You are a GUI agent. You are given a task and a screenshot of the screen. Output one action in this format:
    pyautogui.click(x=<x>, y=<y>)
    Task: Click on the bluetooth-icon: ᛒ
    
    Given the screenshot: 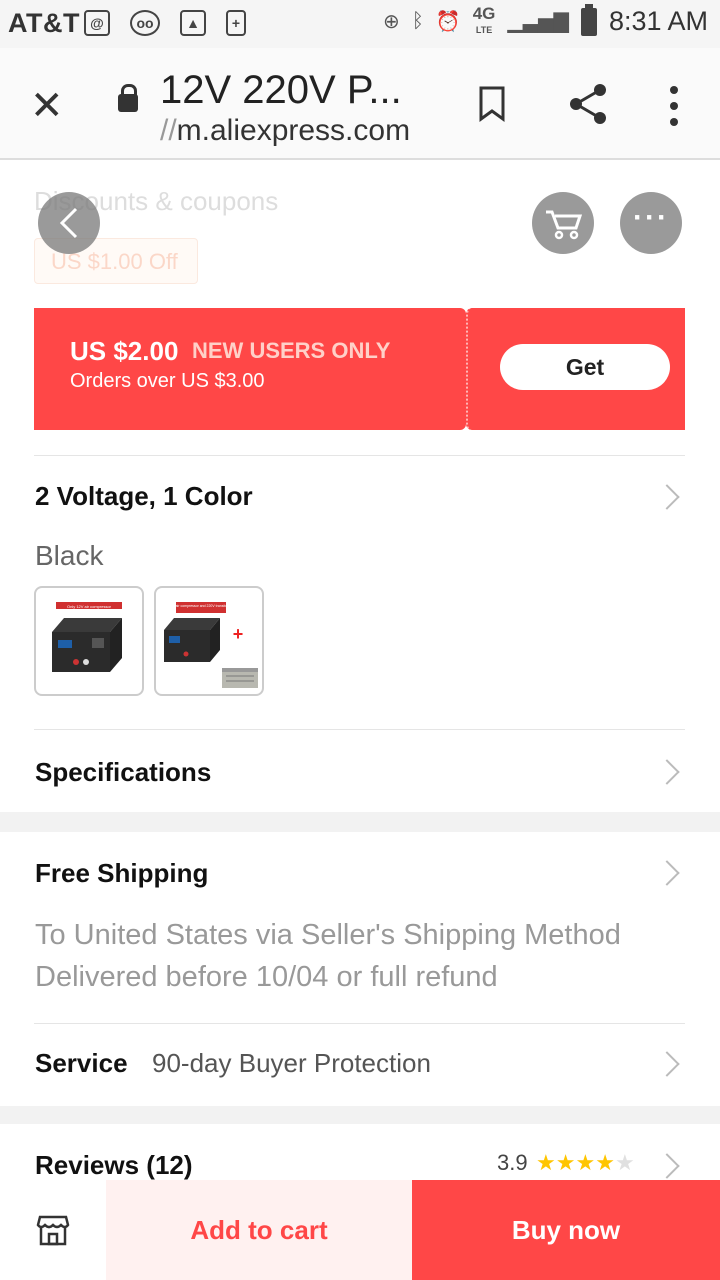 What is the action you would take?
    pyautogui.click(x=417, y=21)
    